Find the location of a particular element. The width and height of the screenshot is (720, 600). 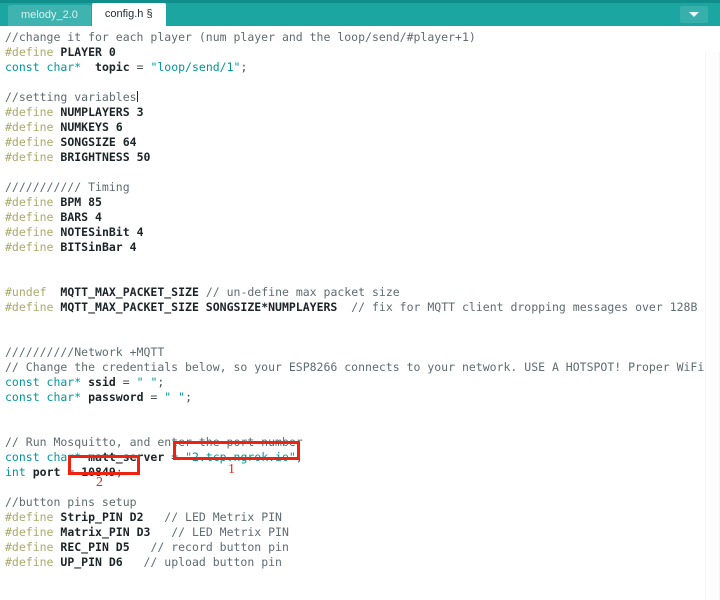

tab-menu-button is located at coordinates (694, 14).